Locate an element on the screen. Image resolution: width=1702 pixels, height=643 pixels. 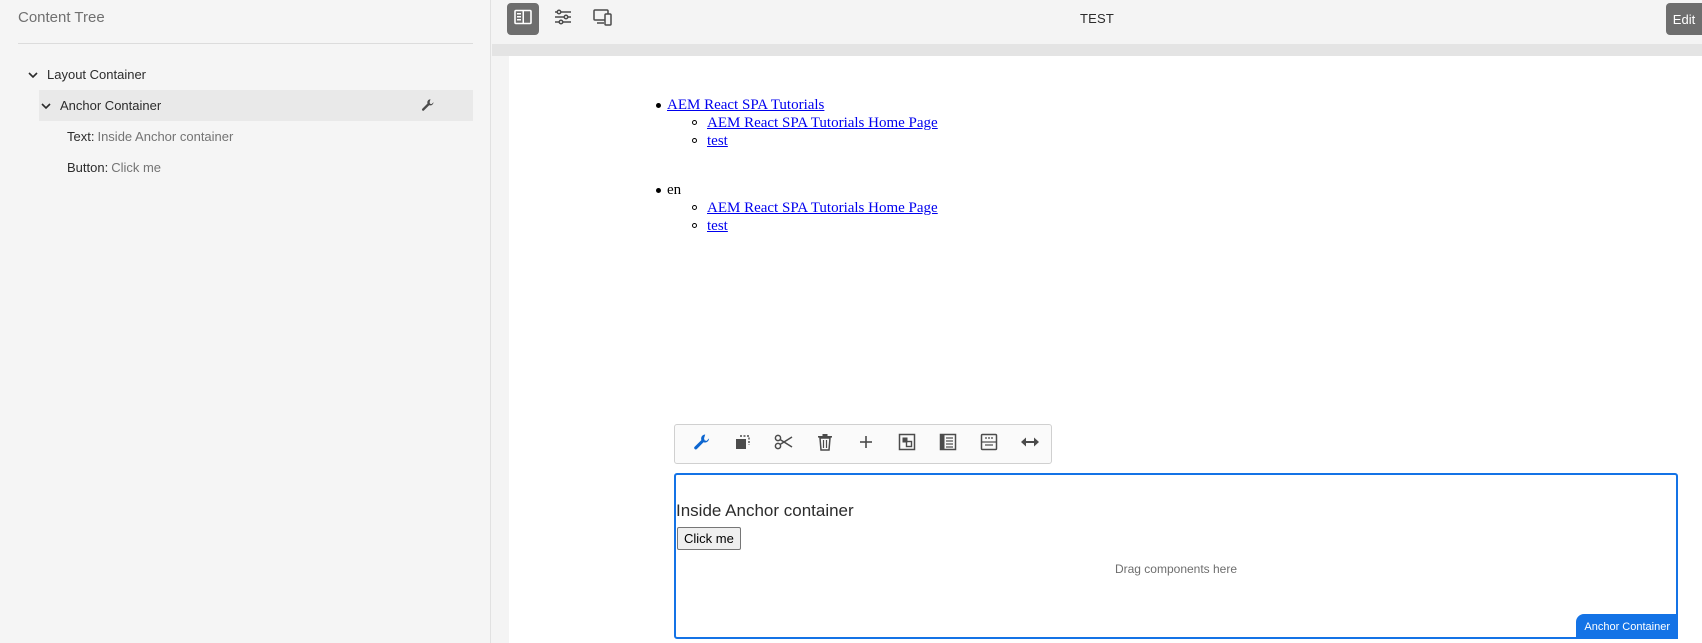
delete-button is located at coordinates (824, 444).